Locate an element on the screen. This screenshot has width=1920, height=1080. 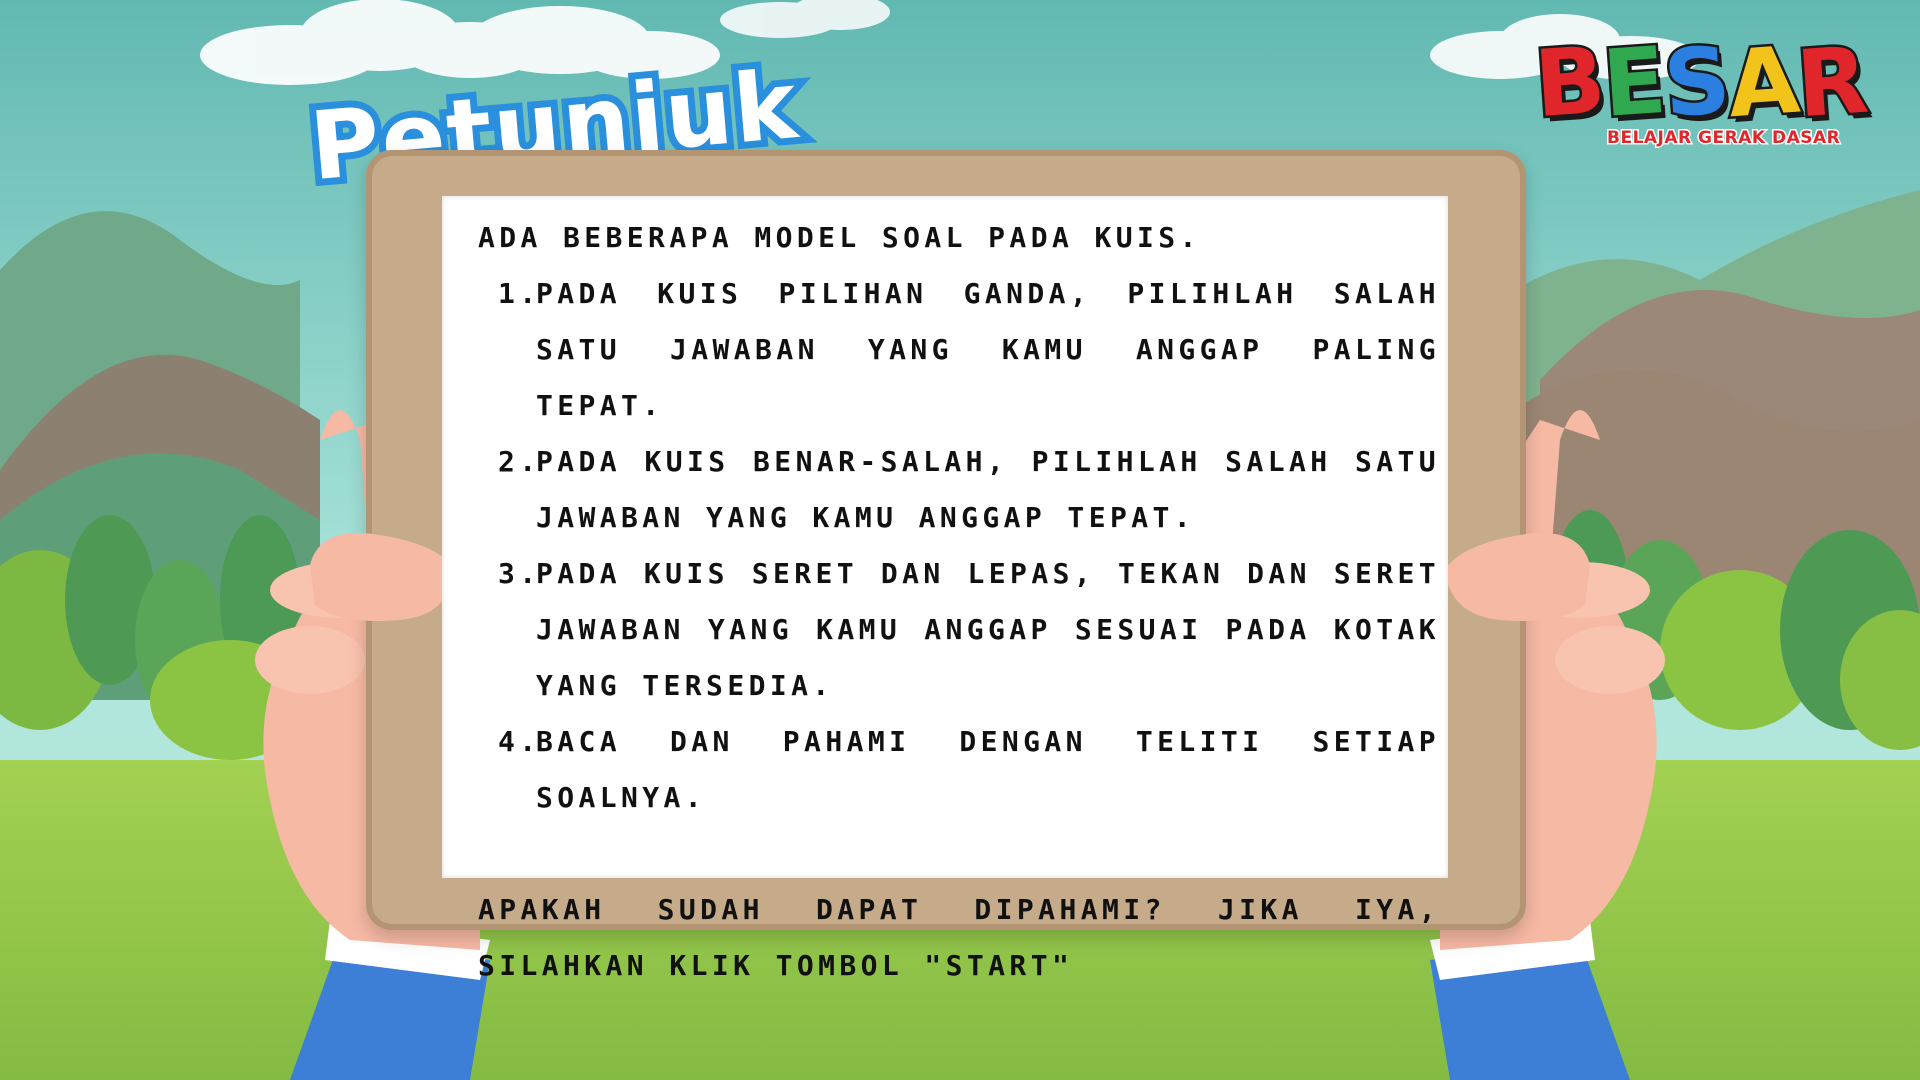
right-thumb-icon is located at coordinates (1517, 577).